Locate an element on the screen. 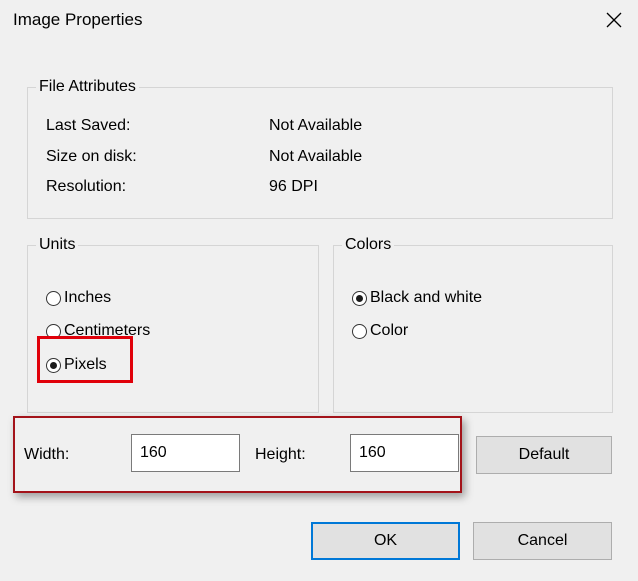 The image size is (638, 581). close-button is located at coordinates (614, 20).